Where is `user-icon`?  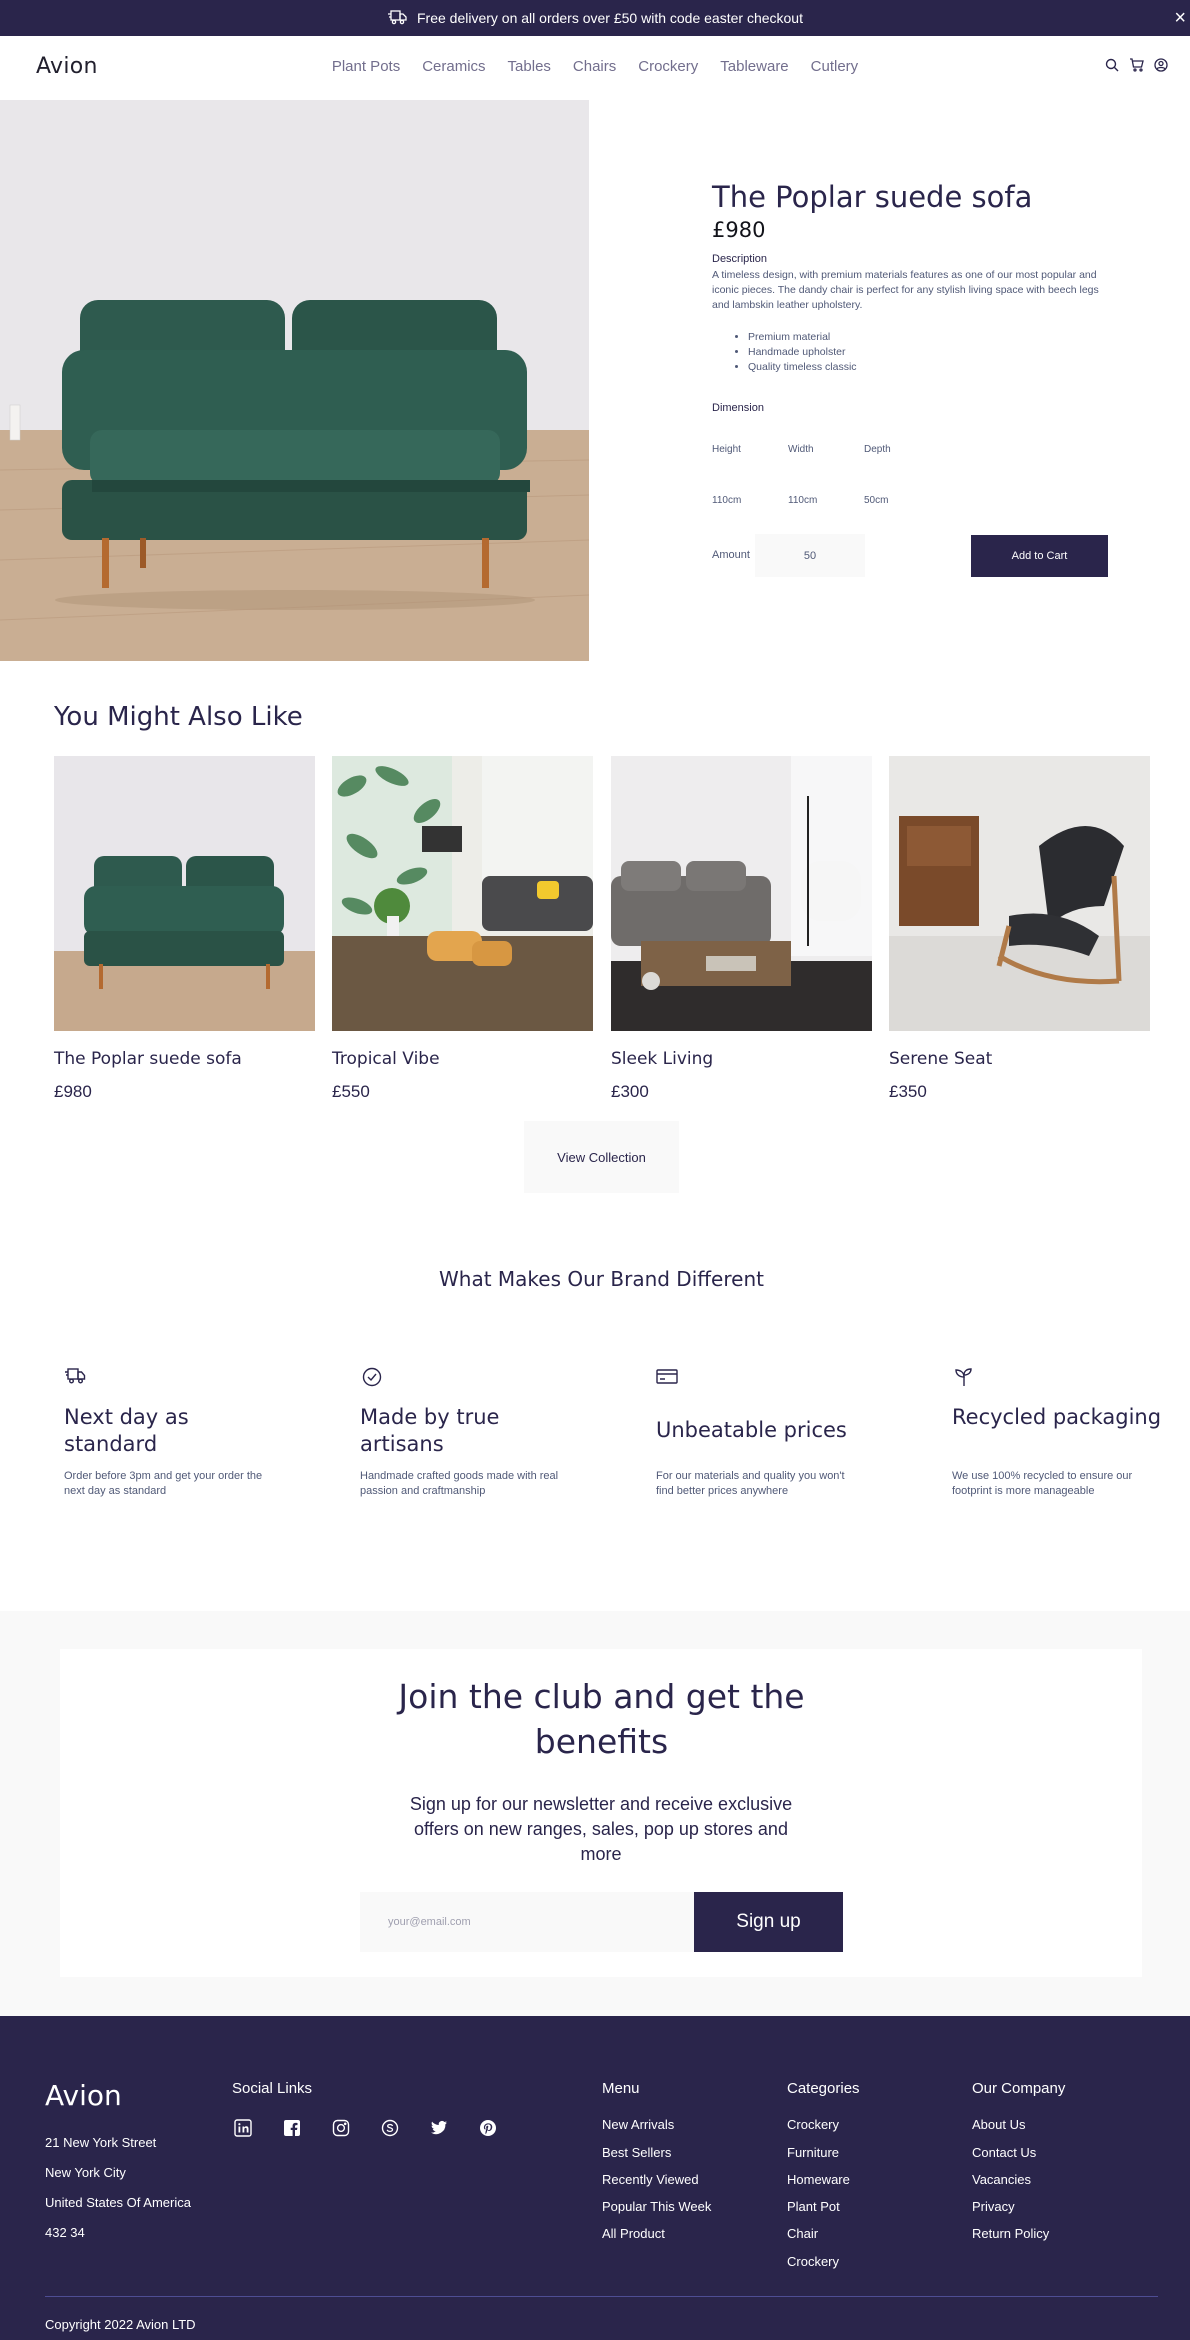
user-icon is located at coordinates (1161, 65).